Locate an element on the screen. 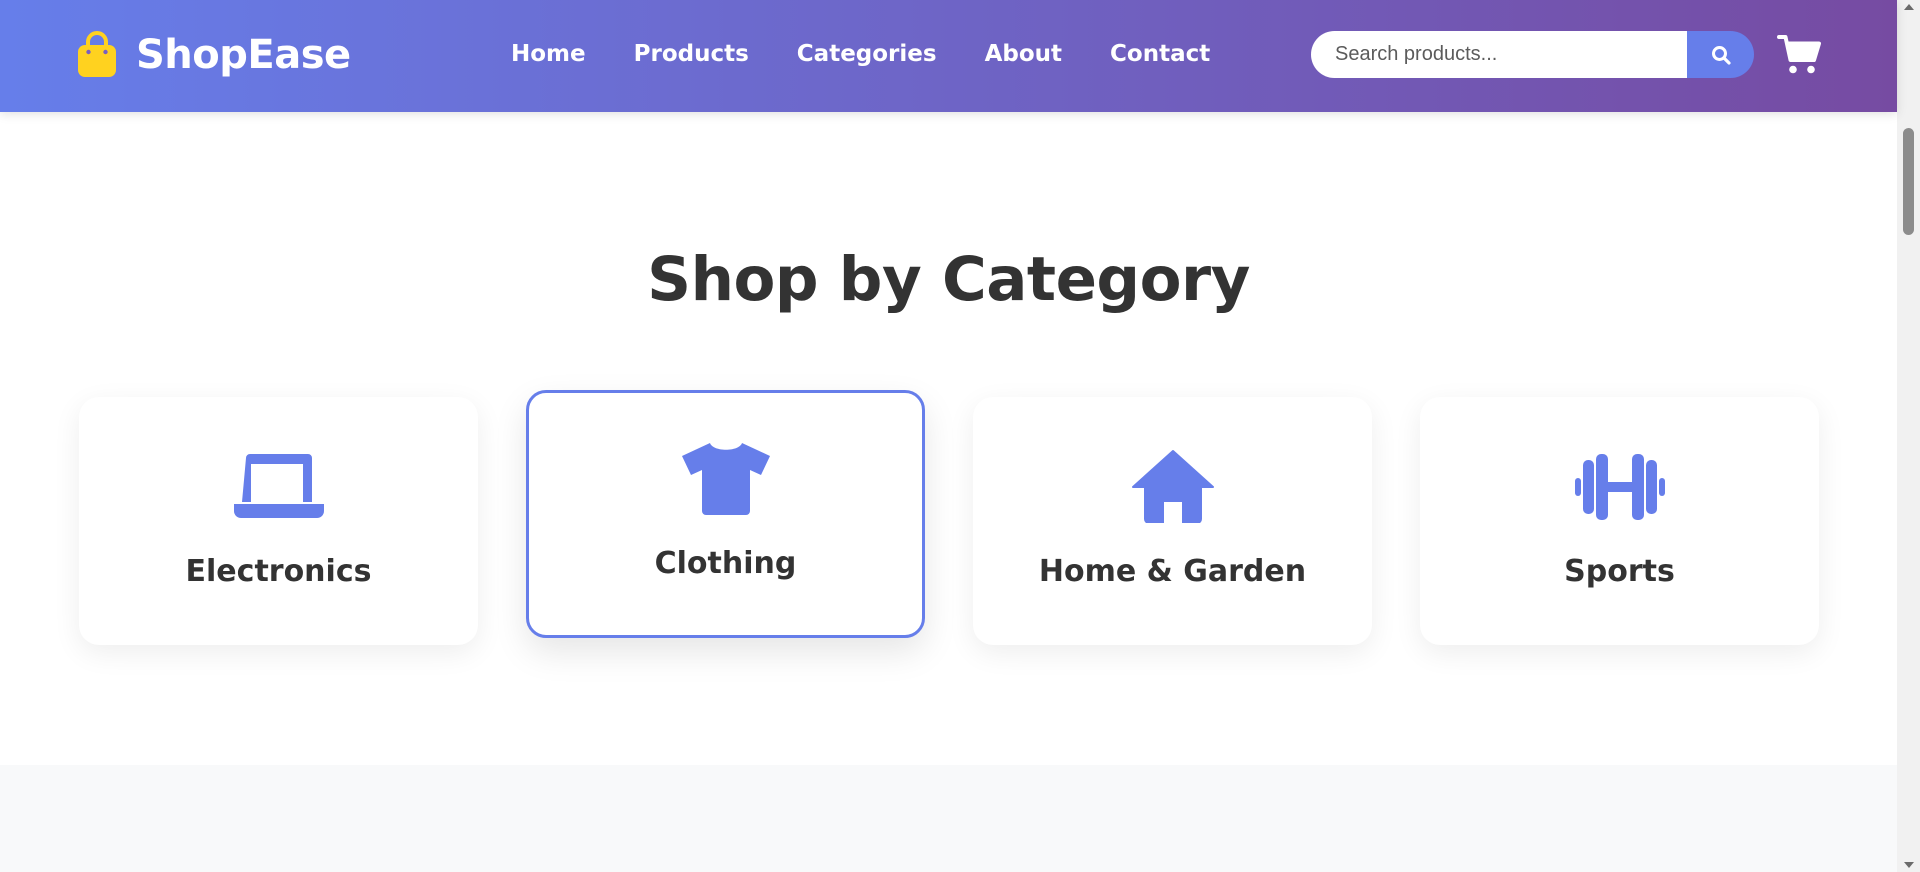  scroll-down-icon is located at coordinates (1909, 865).